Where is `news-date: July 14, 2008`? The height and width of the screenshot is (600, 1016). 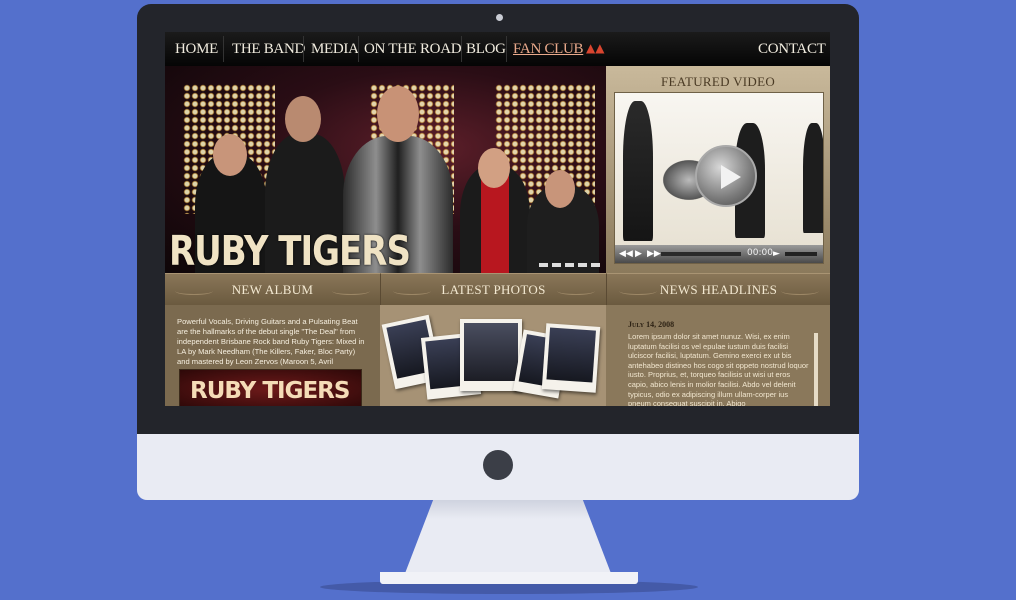
news-date: July 14, 2008 is located at coordinates (651, 324).